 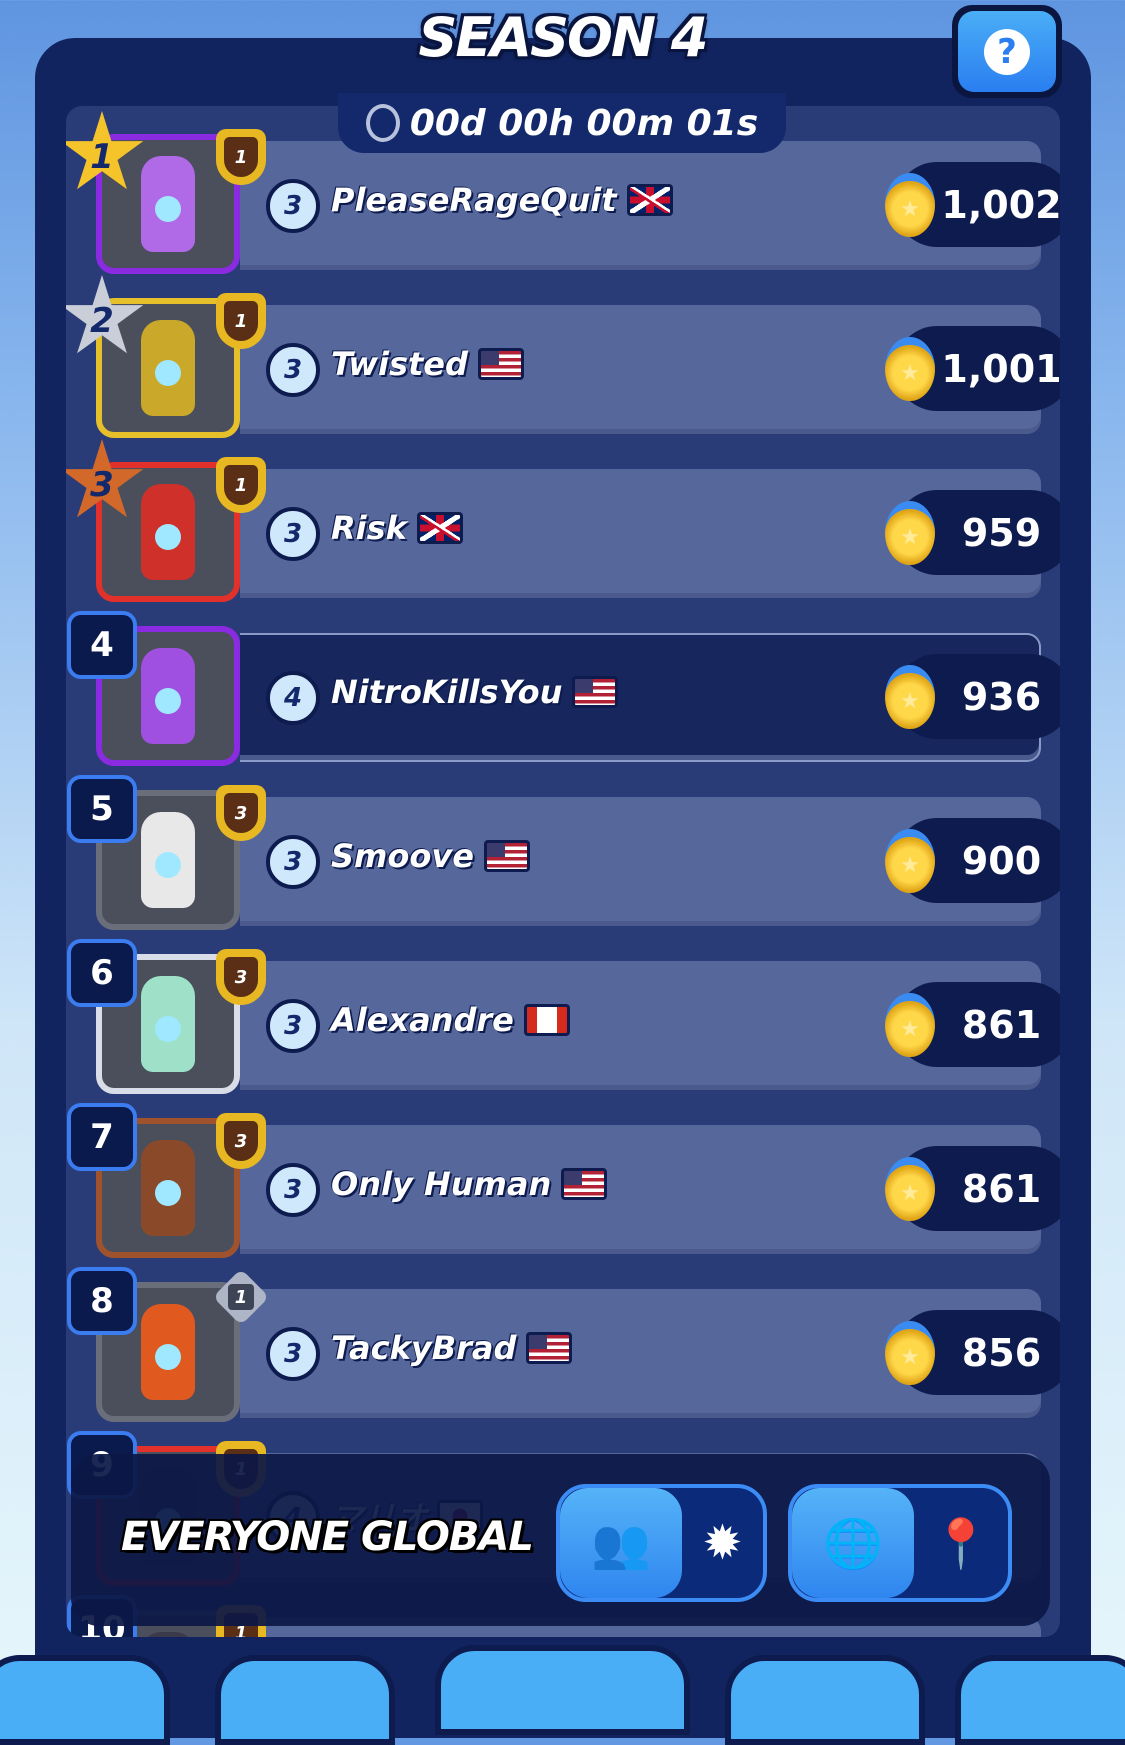 I want to click on filter-bar: EVERYONE GLOBAL 👥 ✹ 🌐 📍, so click(x=560, y=1540).